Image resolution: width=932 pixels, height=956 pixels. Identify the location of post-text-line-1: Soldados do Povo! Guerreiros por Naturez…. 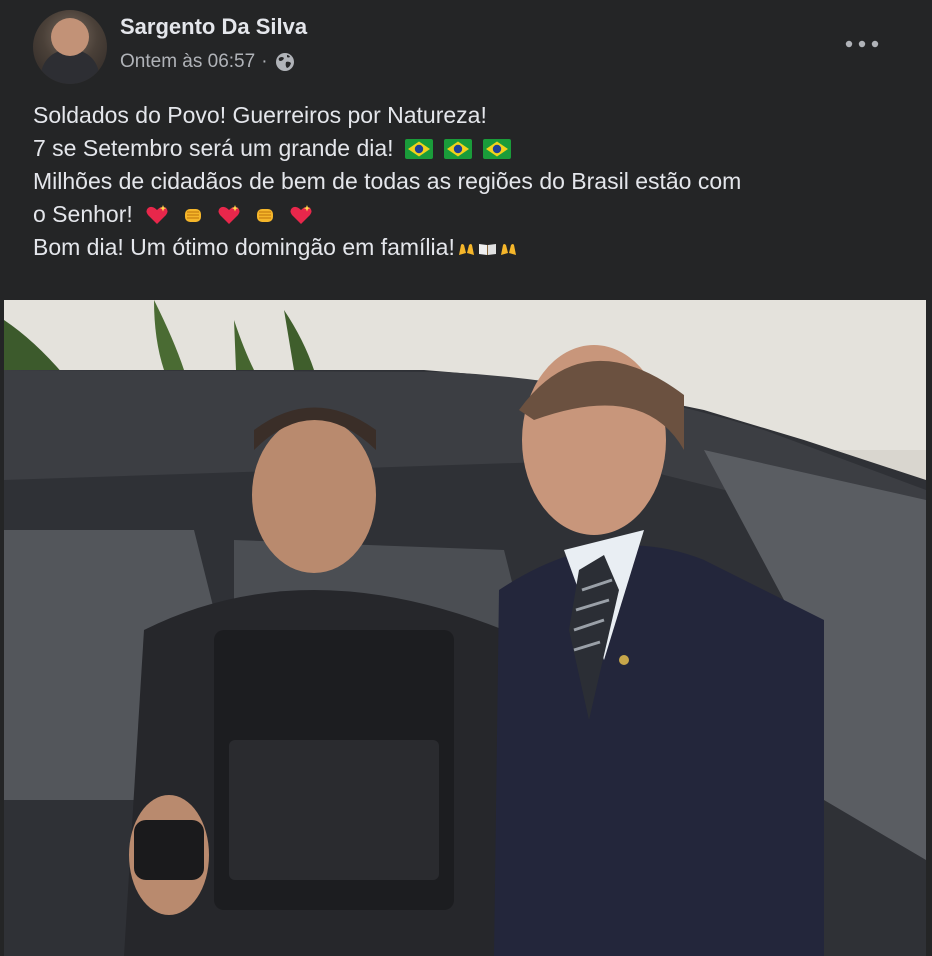
(260, 115).